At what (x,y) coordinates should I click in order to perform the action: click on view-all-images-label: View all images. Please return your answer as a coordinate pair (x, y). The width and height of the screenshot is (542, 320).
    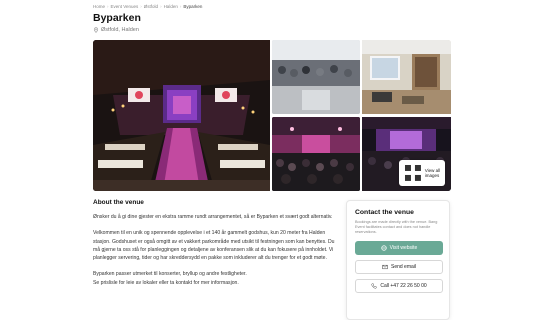
    Looking at the image, I should click on (432, 173).